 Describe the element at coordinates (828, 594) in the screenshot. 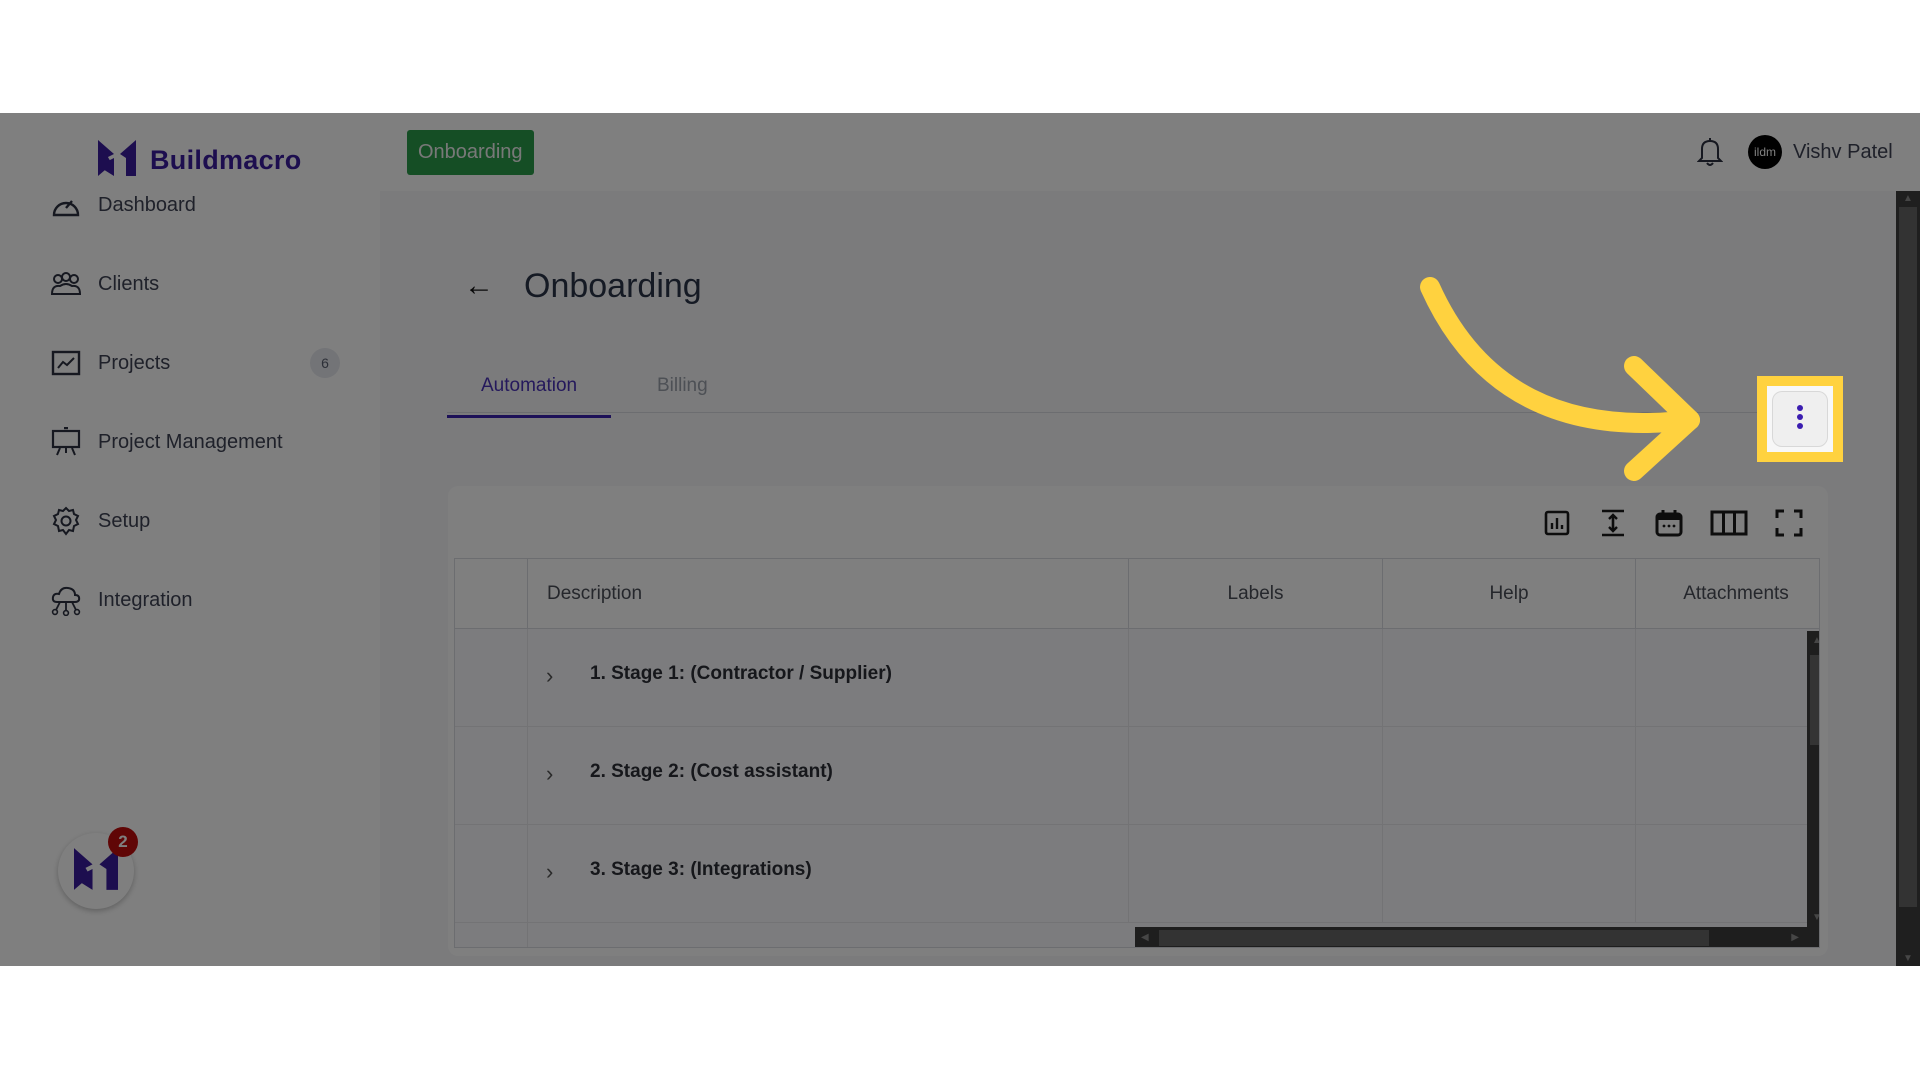

I see `column-header-description: Description` at that location.